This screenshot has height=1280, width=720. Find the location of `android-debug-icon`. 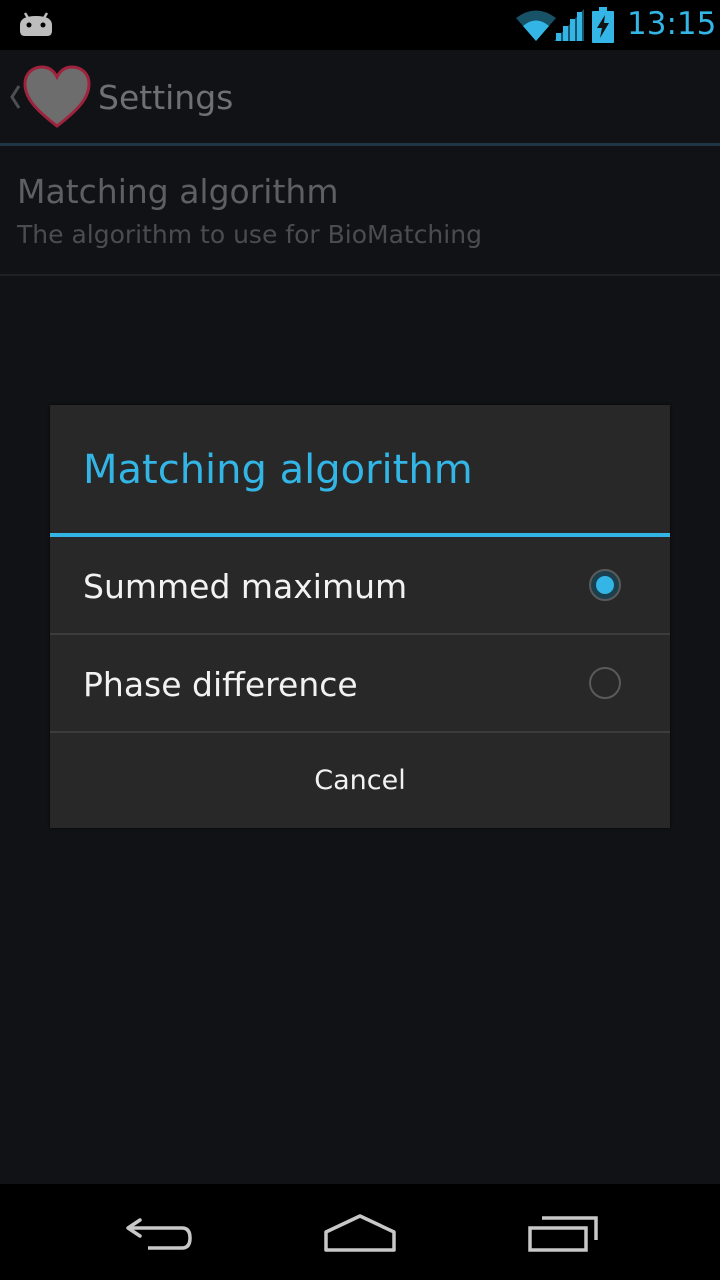

android-debug-icon is located at coordinates (36, 27).